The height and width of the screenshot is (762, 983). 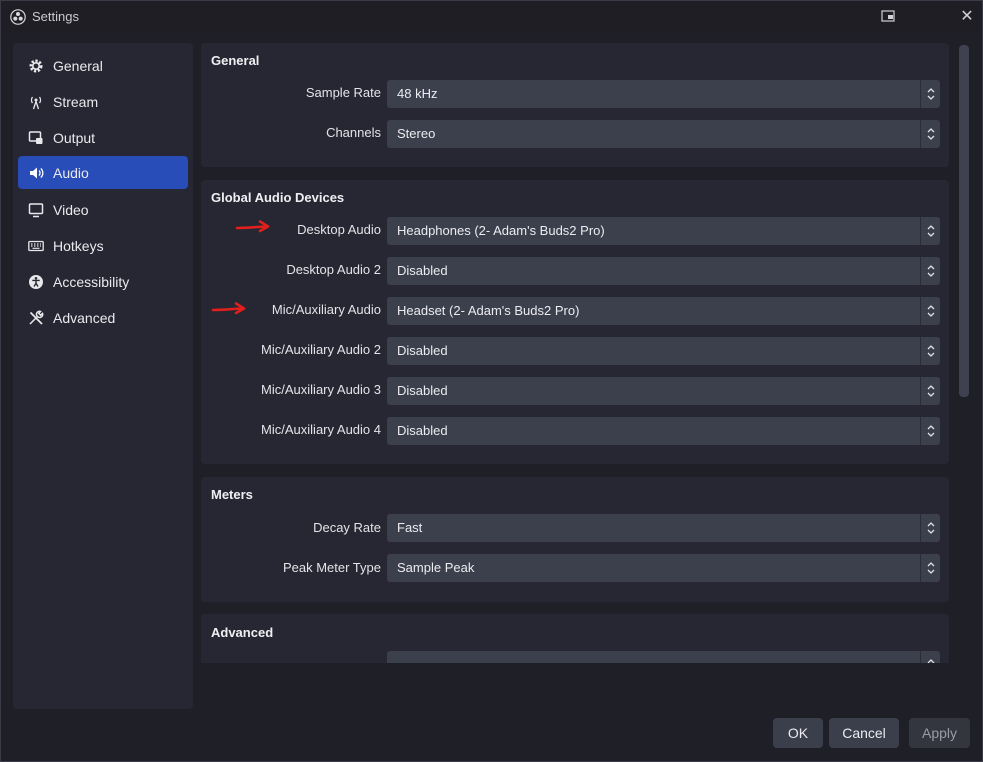 I want to click on sidebar-item-audio: Audio, so click(x=103, y=172).